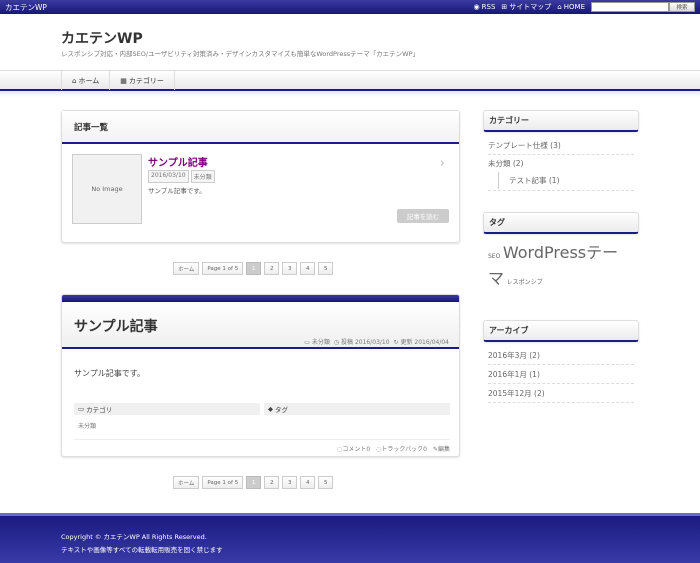 The height and width of the screenshot is (563, 700). I want to click on comments-link: ◌コメント0, so click(353, 448).